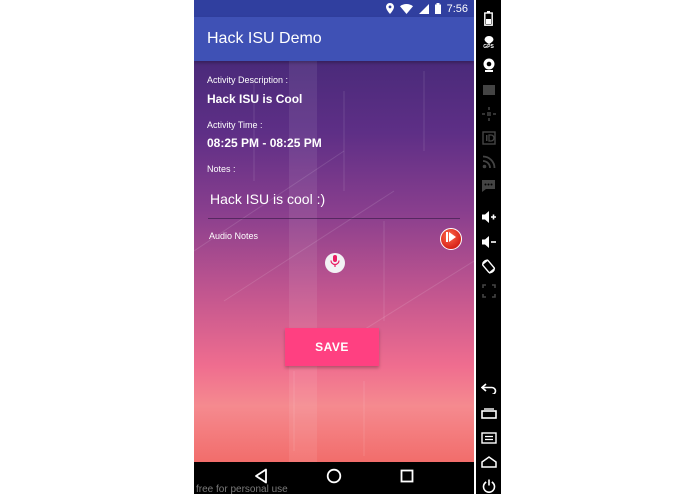 The height and width of the screenshot is (494, 695). I want to click on camera-control-button, so click(488, 65).